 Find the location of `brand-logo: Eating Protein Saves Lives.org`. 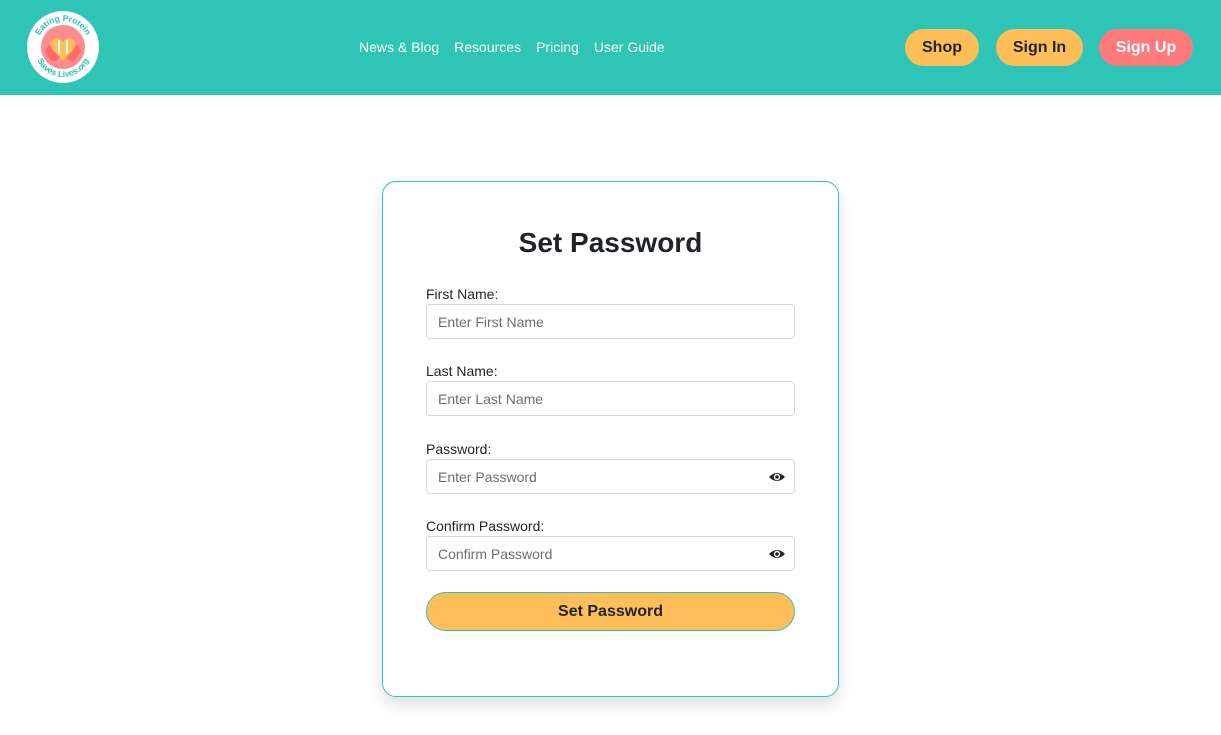

brand-logo: Eating Protein Saves Lives.org is located at coordinates (63, 47).